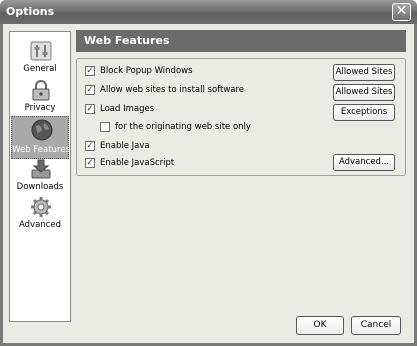 The height and width of the screenshot is (346, 417). Describe the element at coordinates (41, 207) in the screenshot. I see `gear-icon` at that location.